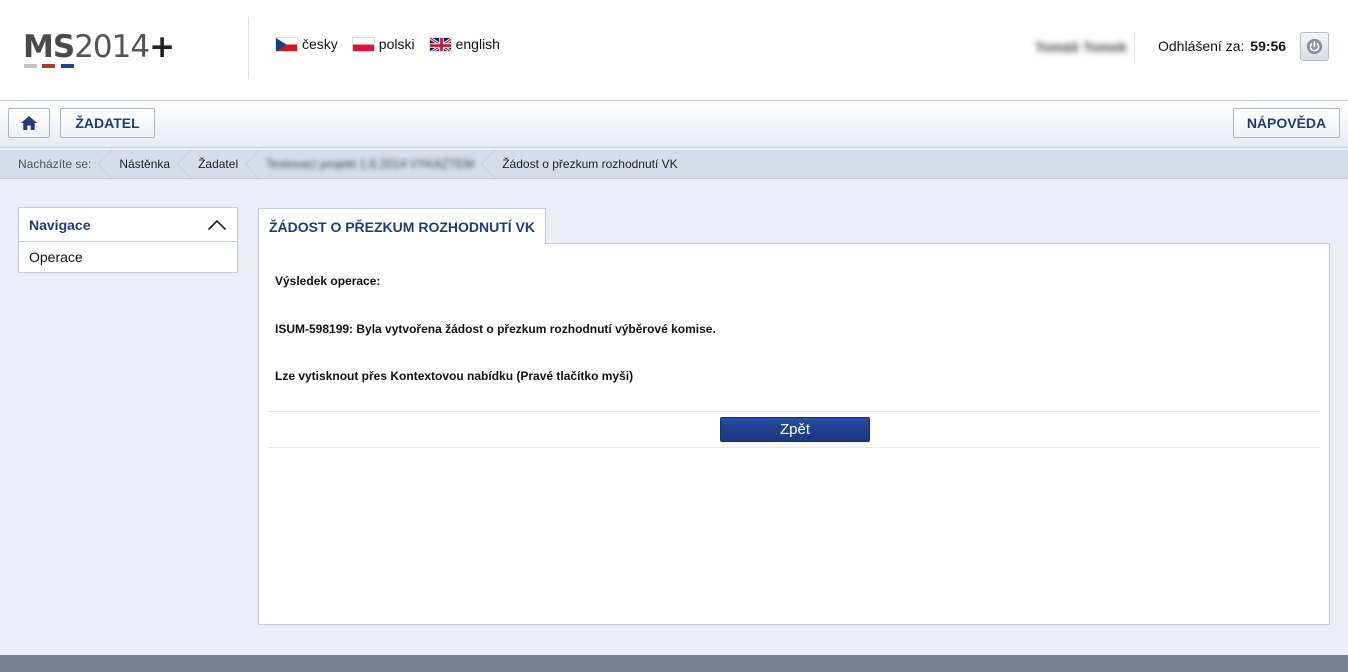 The image size is (1348, 672). What do you see at coordinates (402, 226) in the screenshot?
I see `tab-zadost-prezkum: ŽÁDOST O PŘEZKUM ROZHODNUTÍ VK` at bounding box center [402, 226].